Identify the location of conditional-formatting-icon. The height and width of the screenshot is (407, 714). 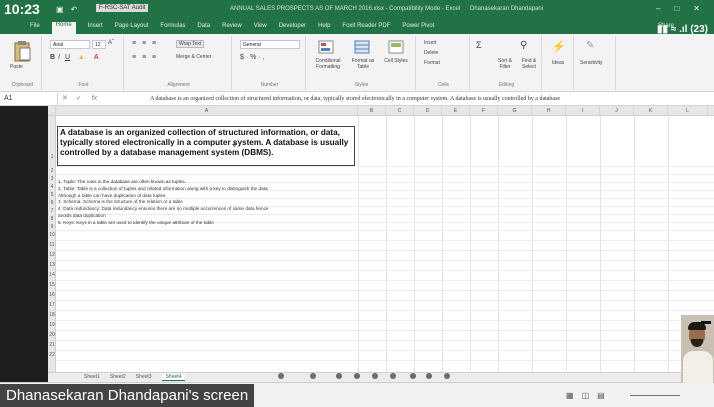
(326, 47).